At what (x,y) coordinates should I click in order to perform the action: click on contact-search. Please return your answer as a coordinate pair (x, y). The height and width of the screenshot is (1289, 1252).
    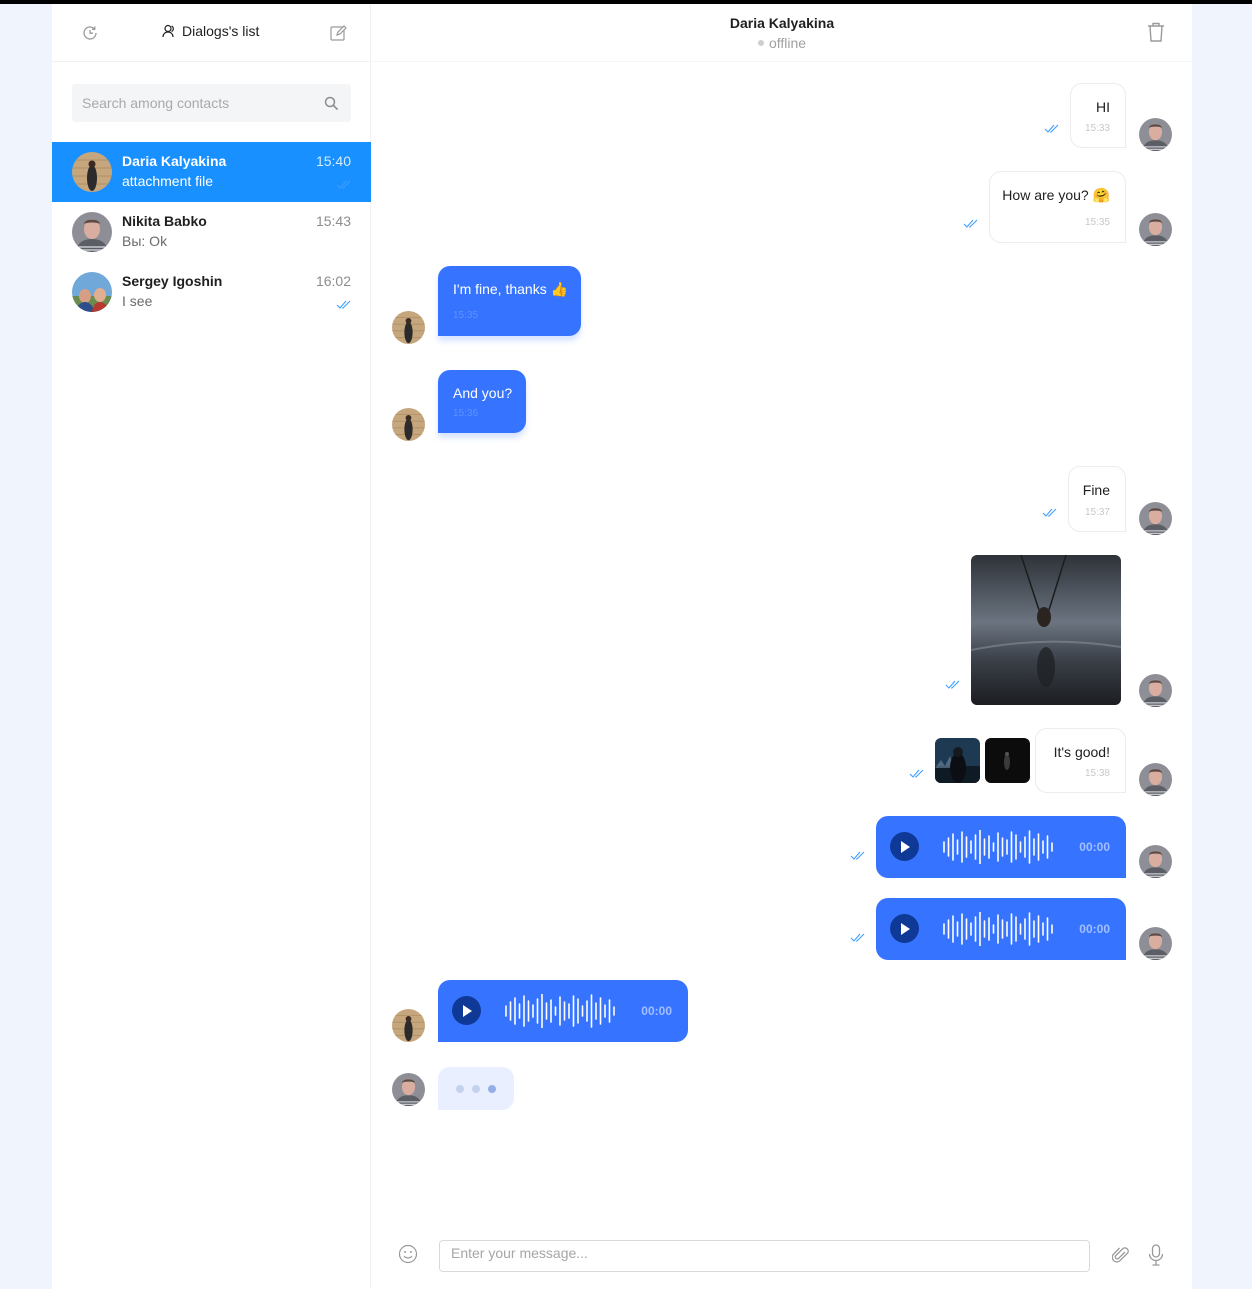
    Looking at the image, I should click on (211, 103).